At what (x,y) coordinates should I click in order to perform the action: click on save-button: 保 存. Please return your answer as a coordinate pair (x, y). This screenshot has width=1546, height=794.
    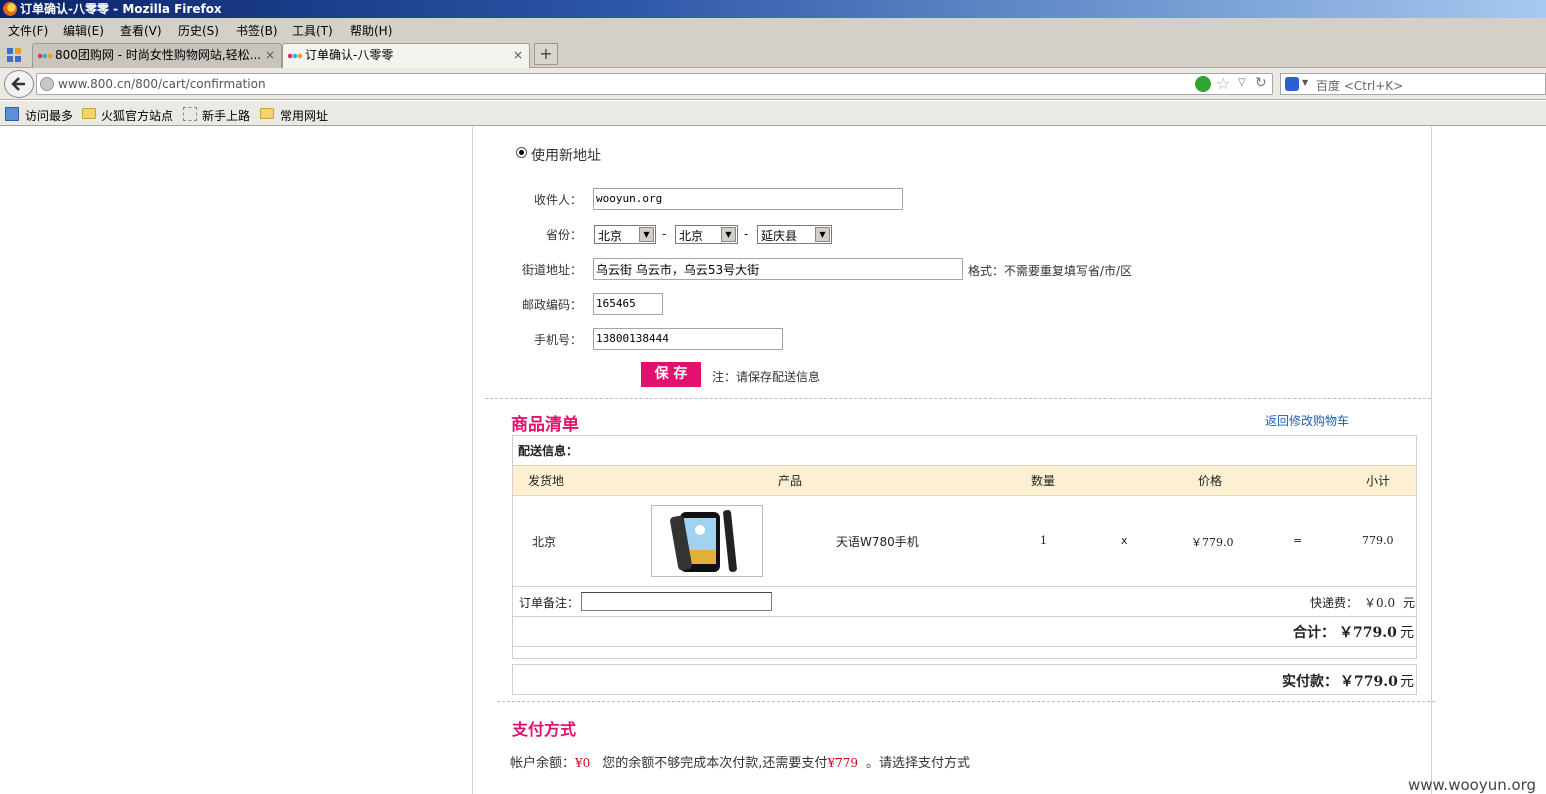
    Looking at the image, I should click on (671, 374).